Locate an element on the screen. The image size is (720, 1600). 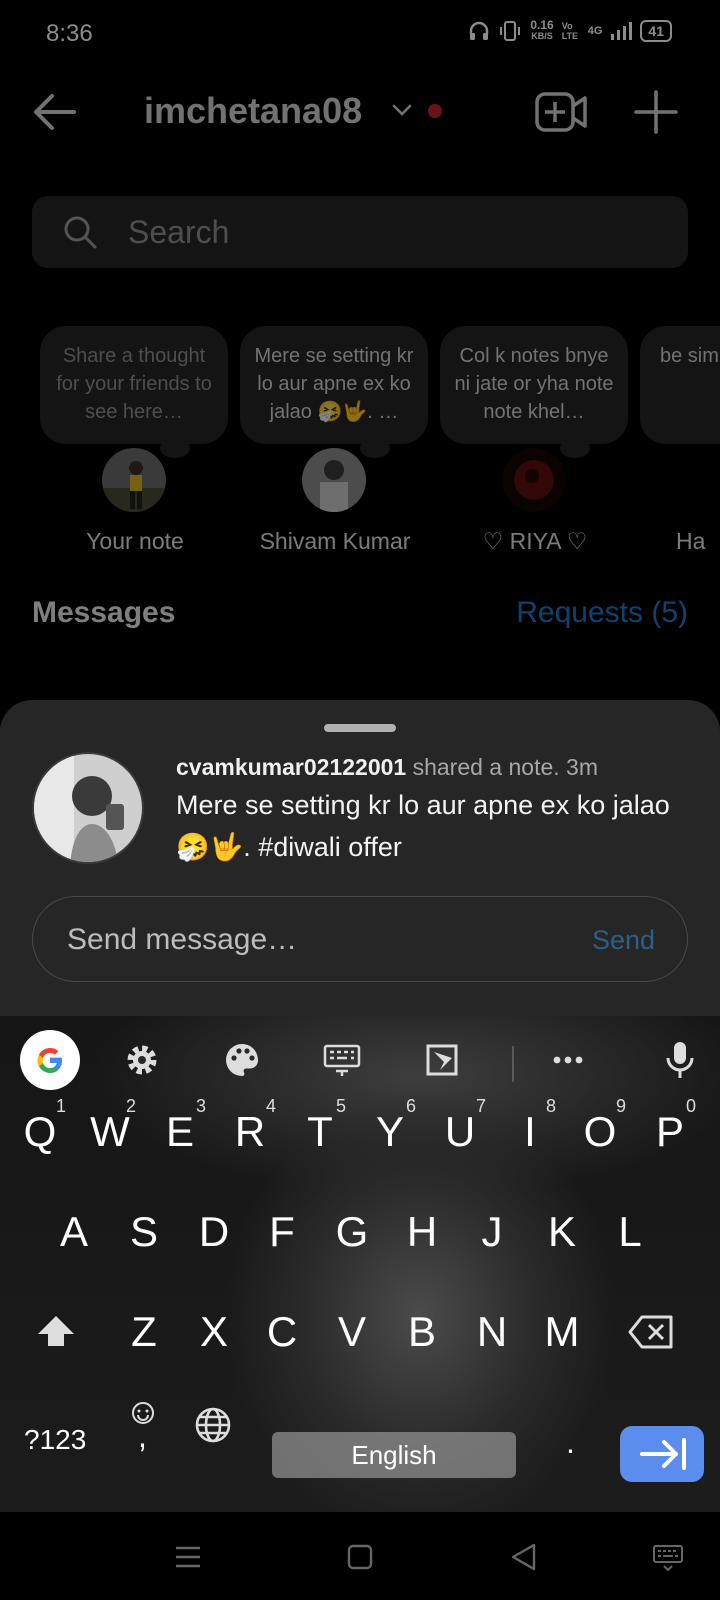
key-hint-number: 5 is located at coordinates (341, 1106).